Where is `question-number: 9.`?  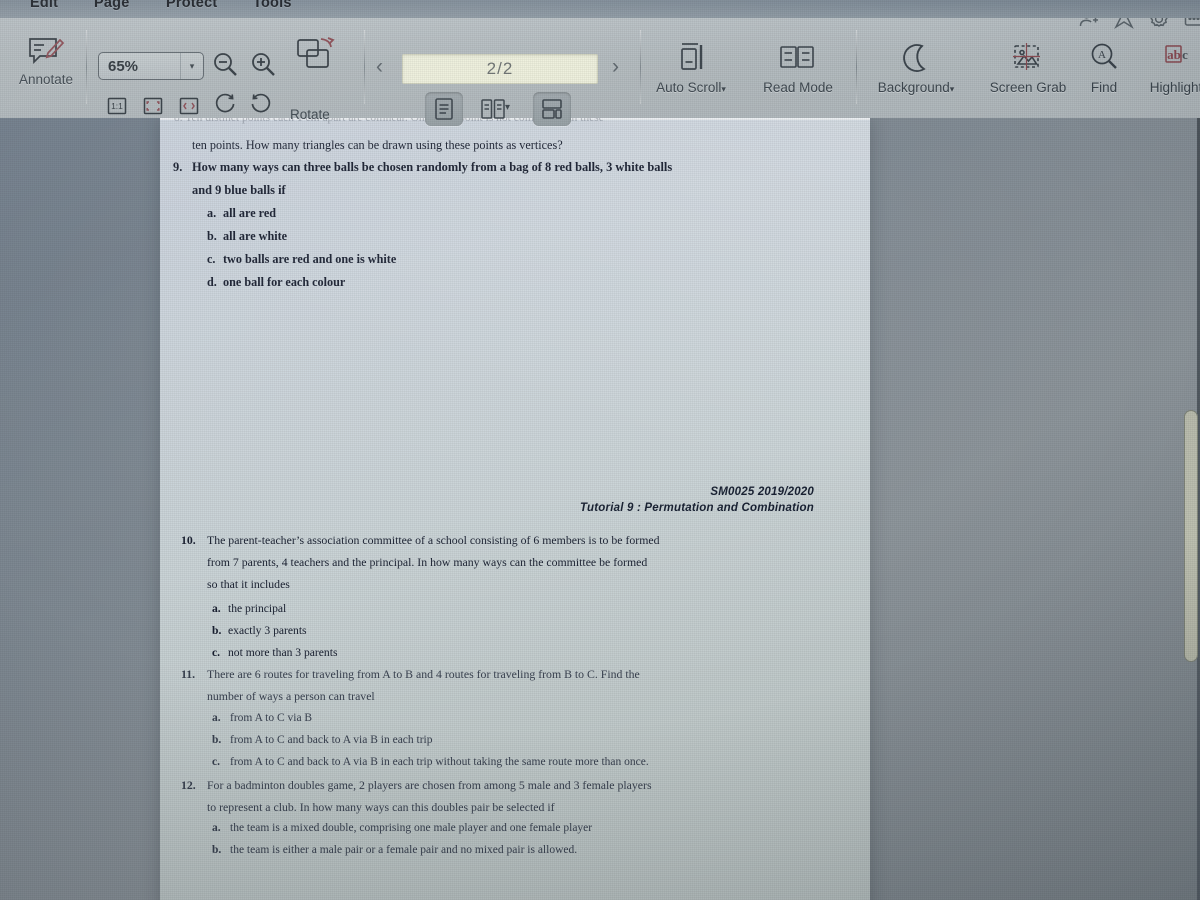 question-number: 9. is located at coordinates (178, 167).